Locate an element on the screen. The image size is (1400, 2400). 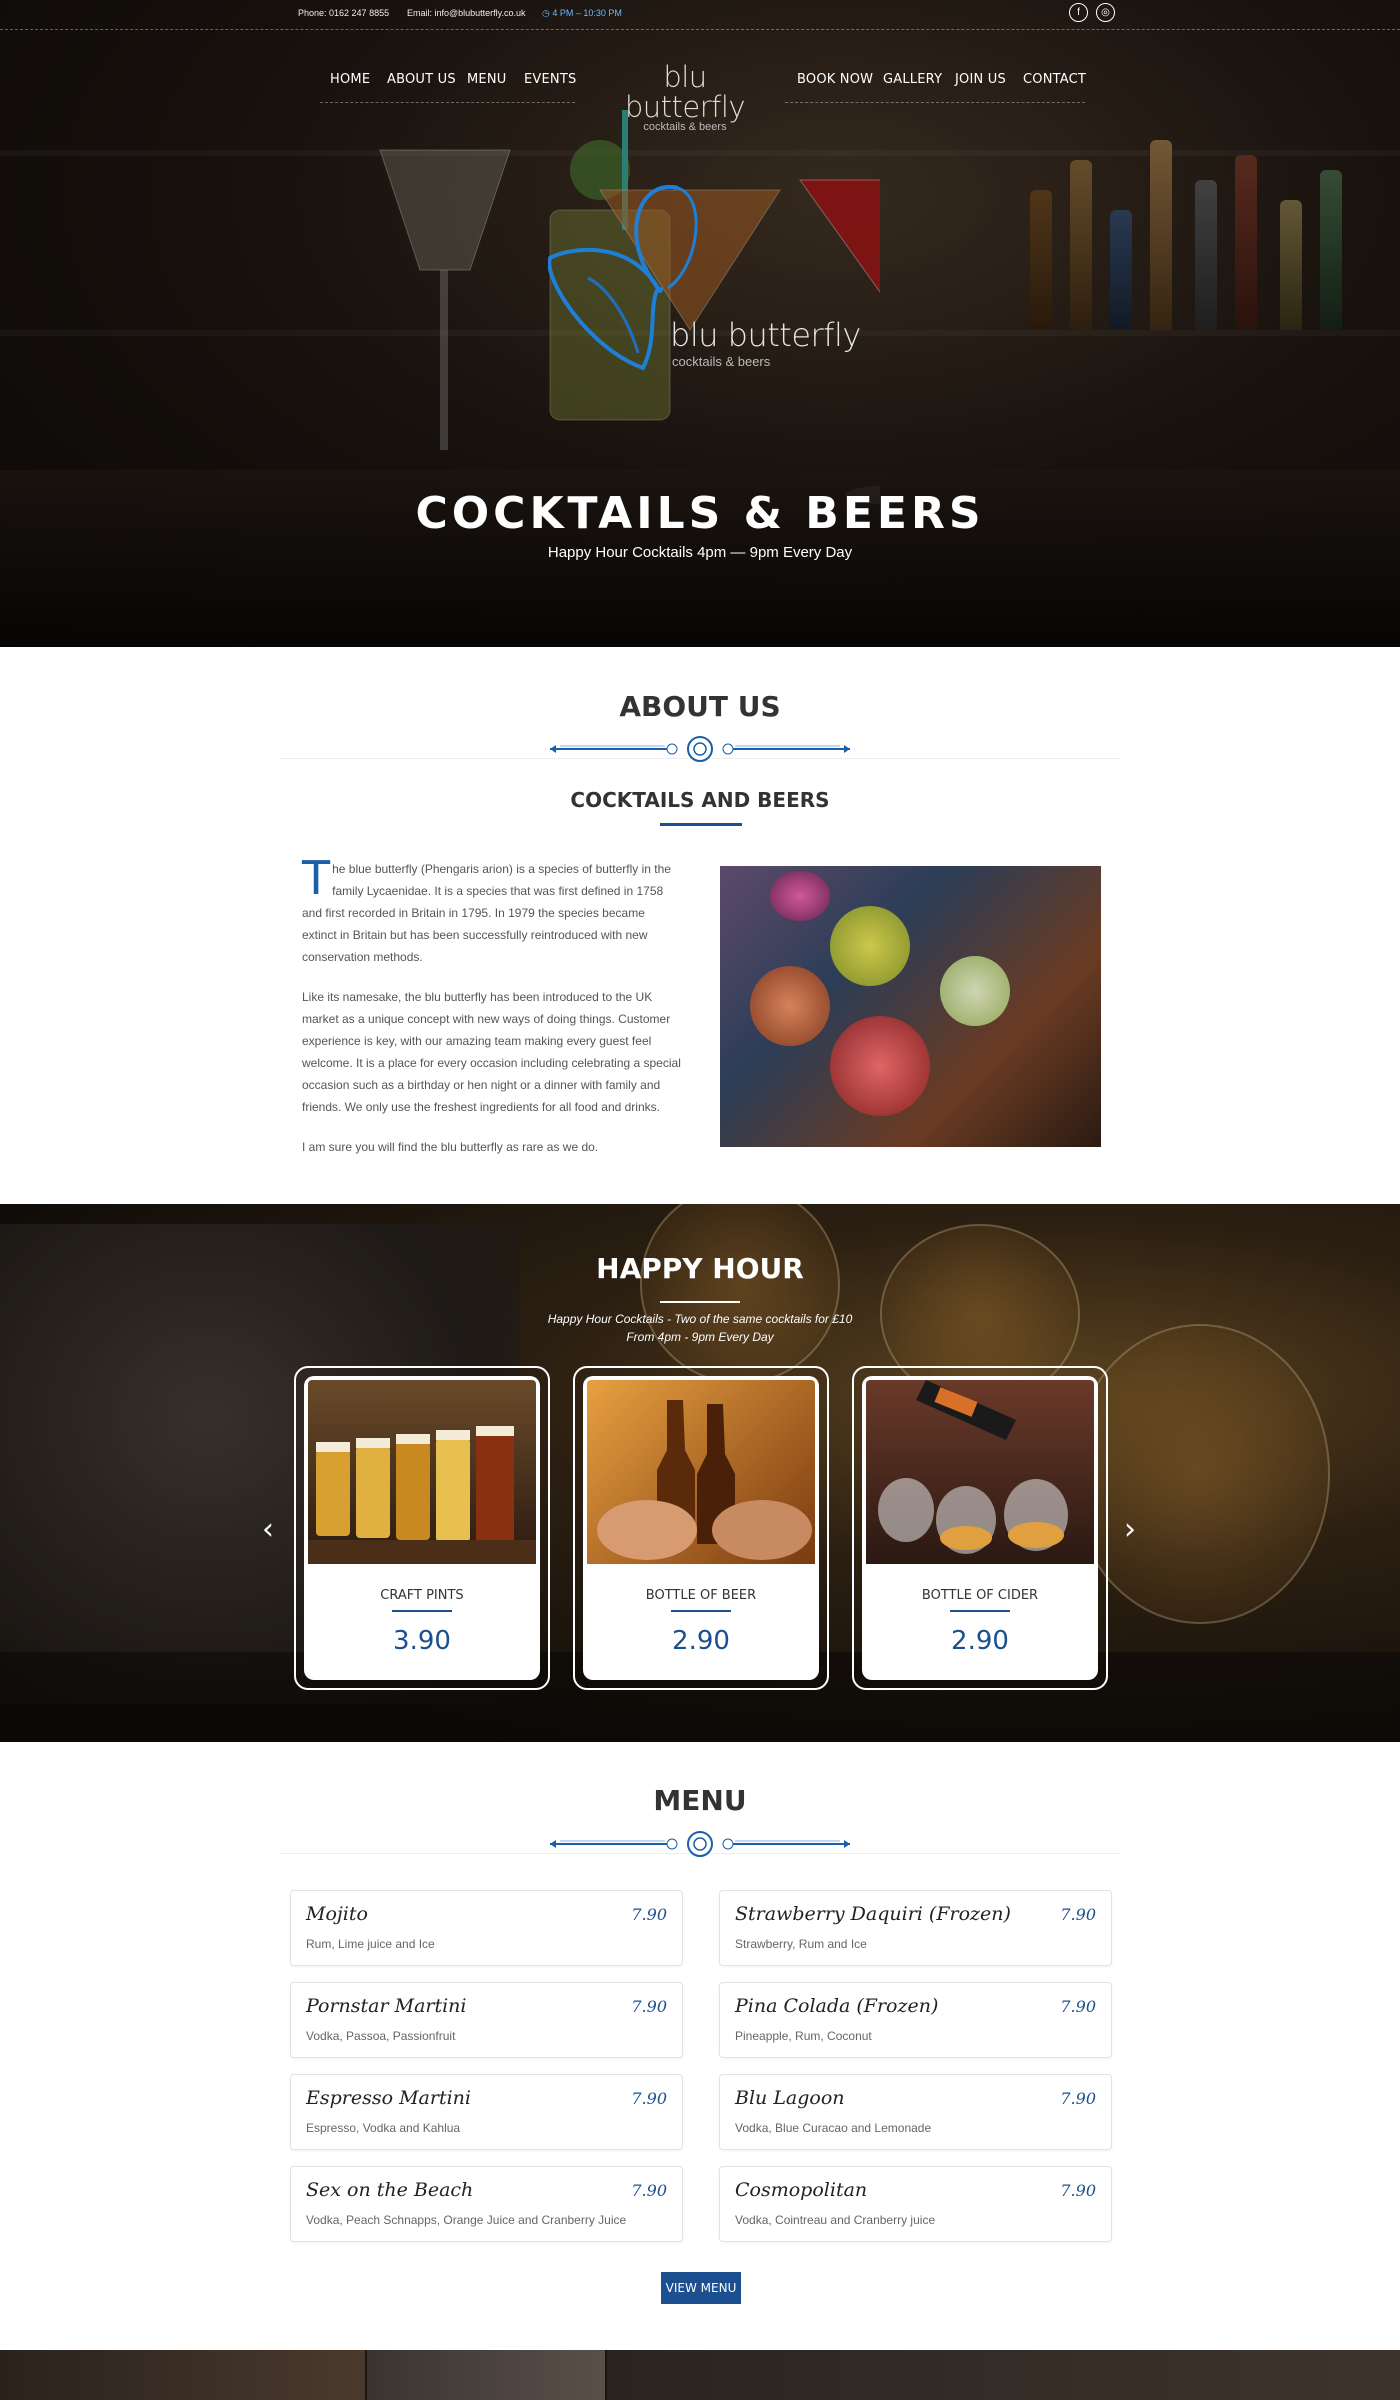
instagram-icon: ◎ is located at coordinates (1105, 12).